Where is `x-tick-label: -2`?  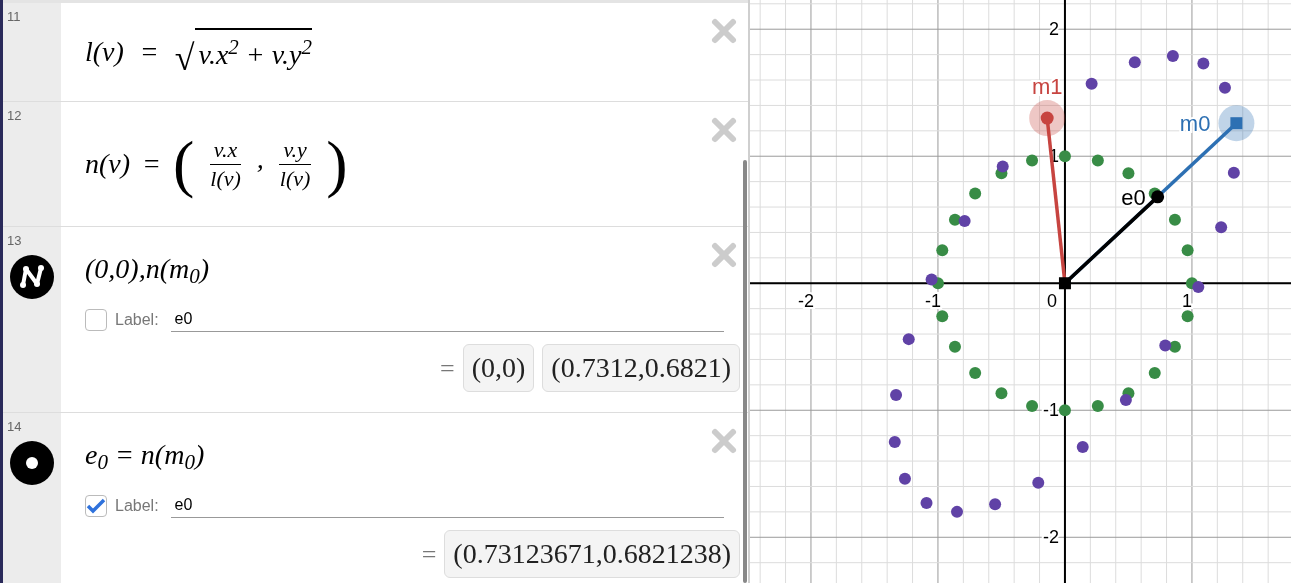
x-tick-label: -2 is located at coordinates (805, 301).